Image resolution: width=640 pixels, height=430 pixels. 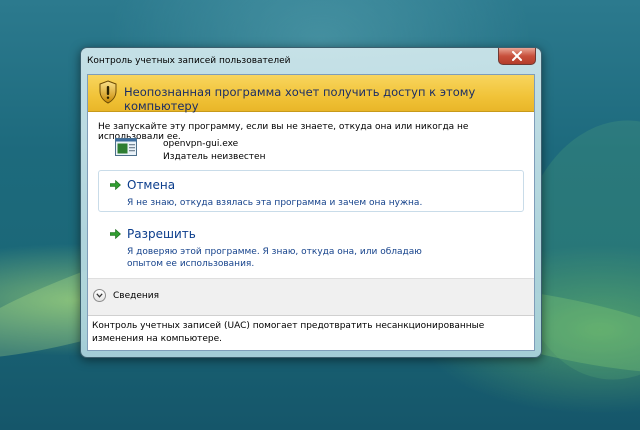 What do you see at coordinates (126, 147) in the screenshot?
I see `program-icon` at bounding box center [126, 147].